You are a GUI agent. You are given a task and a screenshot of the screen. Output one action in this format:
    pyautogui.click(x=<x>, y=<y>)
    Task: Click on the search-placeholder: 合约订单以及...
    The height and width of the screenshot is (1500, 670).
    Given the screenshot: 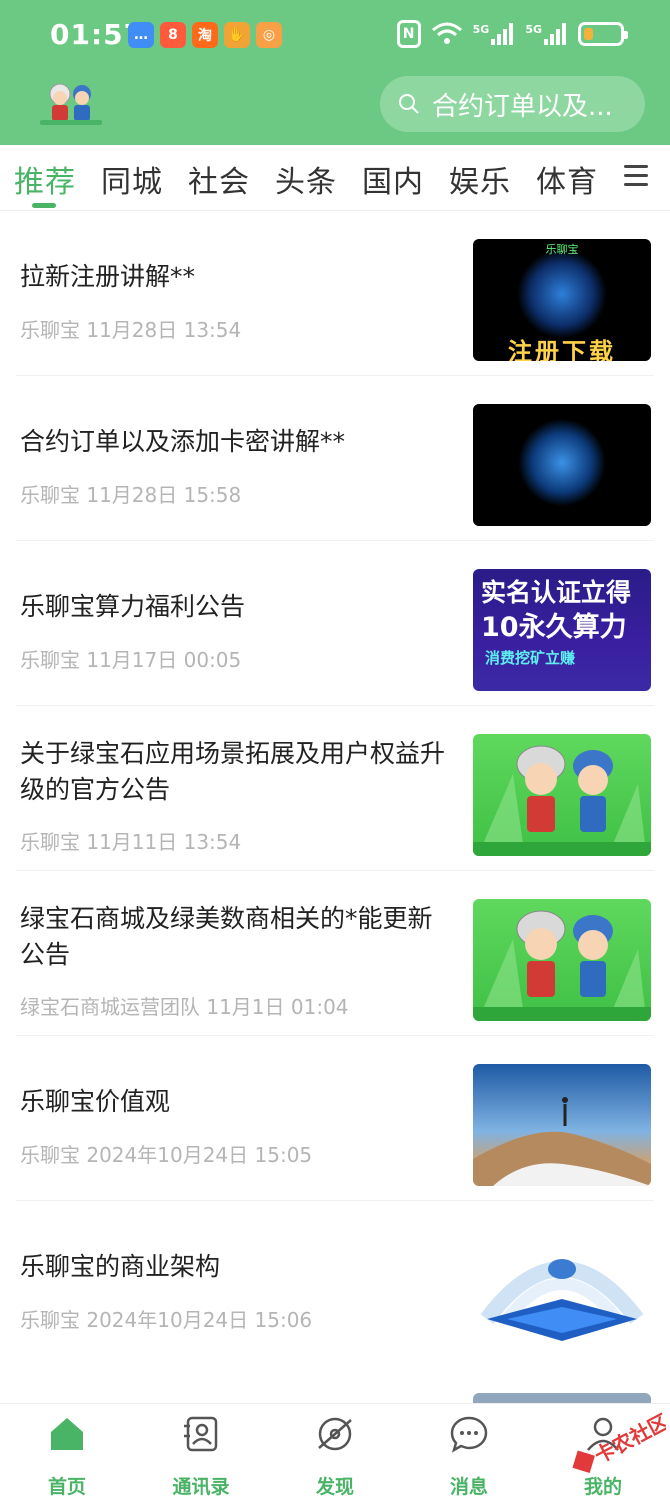 What is the action you would take?
    pyautogui.click(x=522, y=106)
    